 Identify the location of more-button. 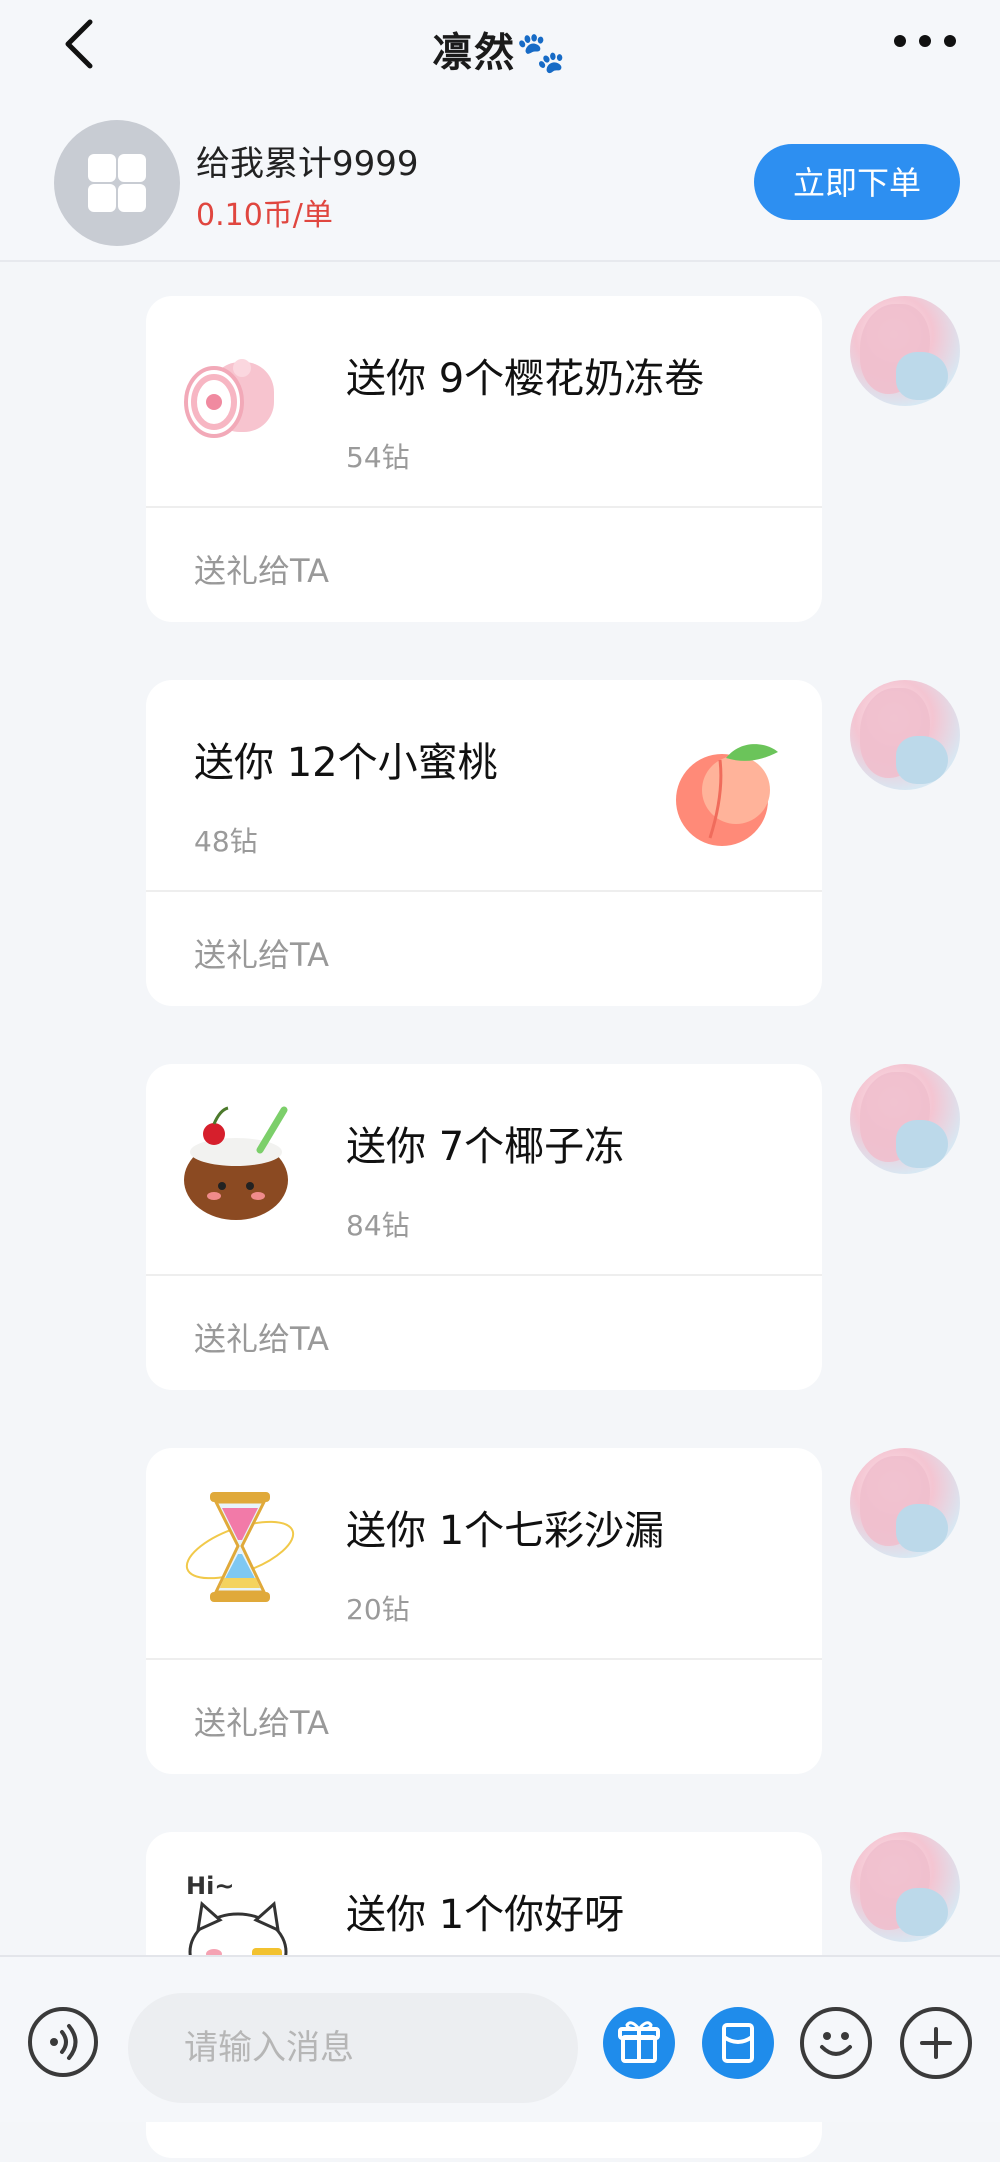
(925, 41).